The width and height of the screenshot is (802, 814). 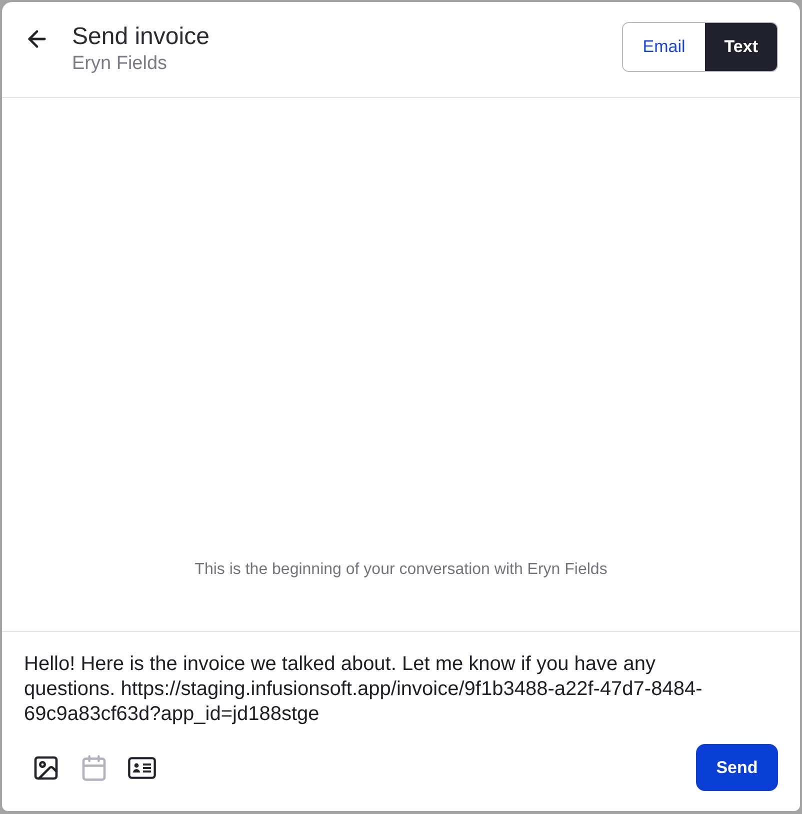 I want to click on contact-card-icon, so click(x=142, y=767).